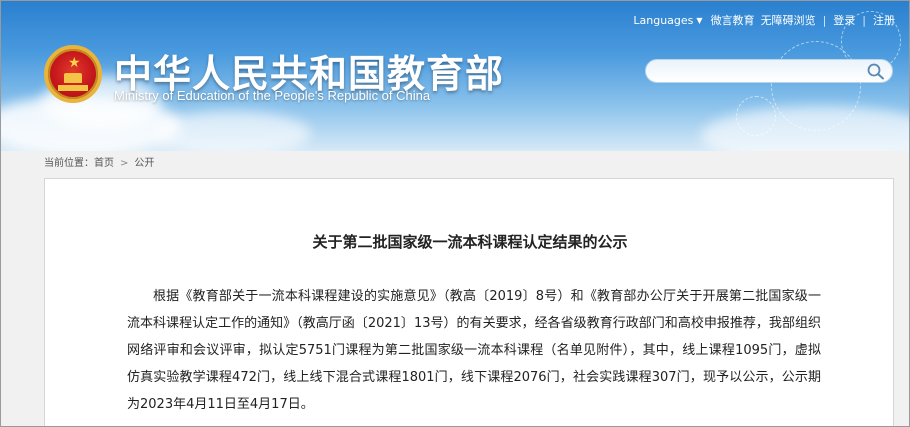  What do you see at coordinates (699, 20) in the screenshot?
I see `chevron-down-icon: ▼` at bounding box center [699, 20].